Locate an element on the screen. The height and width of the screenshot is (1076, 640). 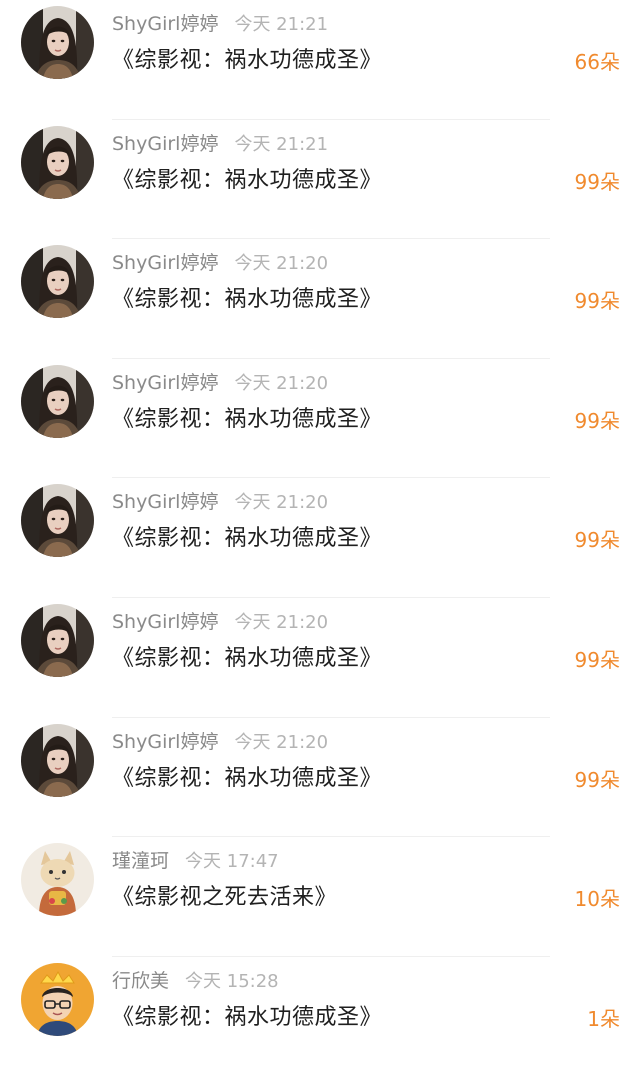
user-name: 行欣美 is located at coordinates (140, 981).